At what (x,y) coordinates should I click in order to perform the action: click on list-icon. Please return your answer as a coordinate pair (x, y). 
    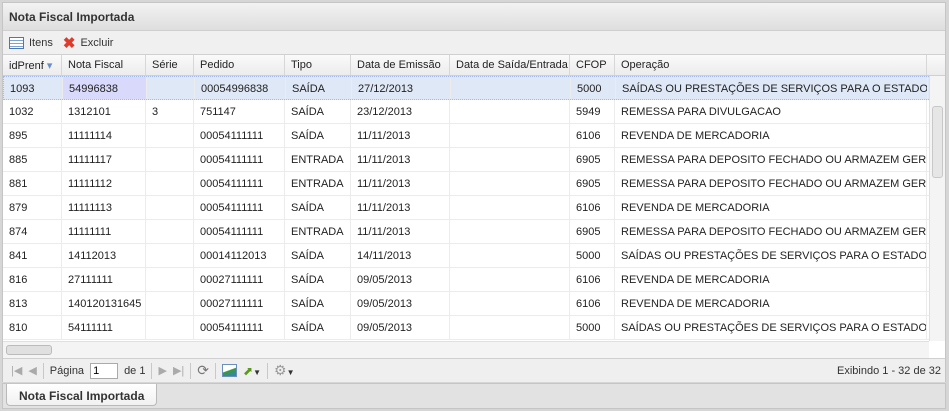
    Looking at the image, I should click on (16, 42).